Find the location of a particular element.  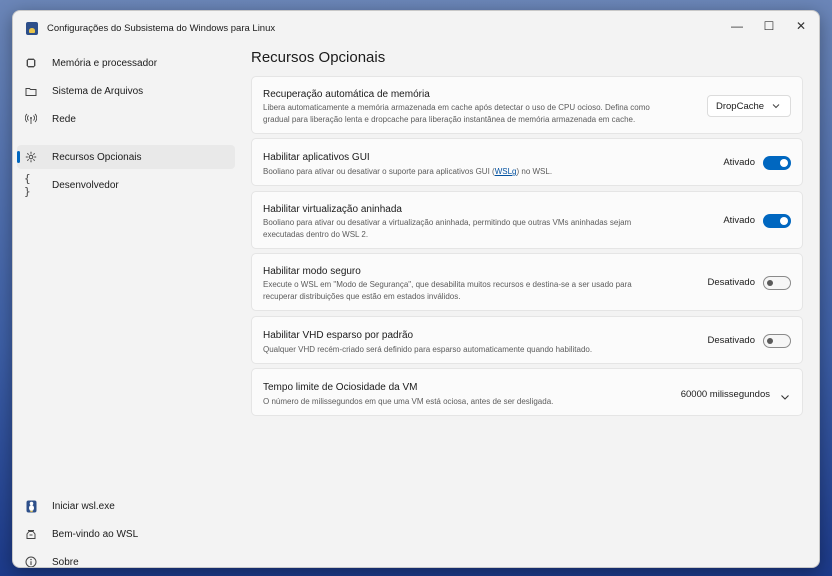

sidebar-item-label: Rede is located at coordinates (64, 119).